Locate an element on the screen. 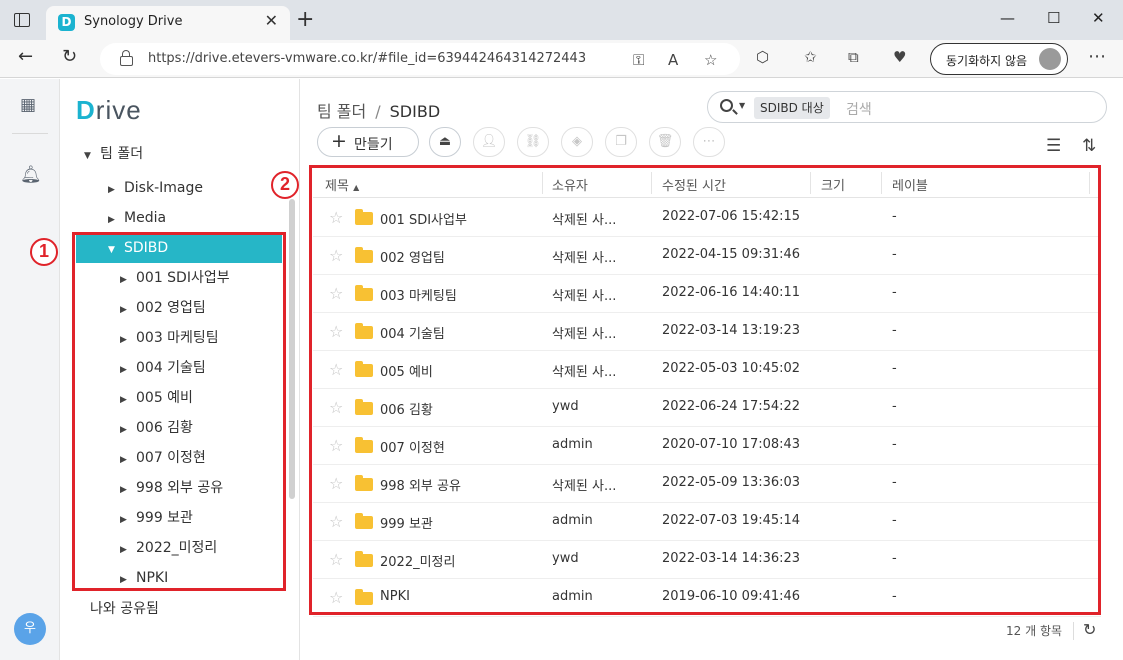  breadcrumb-current: SDIBD is located at coordinates (415, 111).